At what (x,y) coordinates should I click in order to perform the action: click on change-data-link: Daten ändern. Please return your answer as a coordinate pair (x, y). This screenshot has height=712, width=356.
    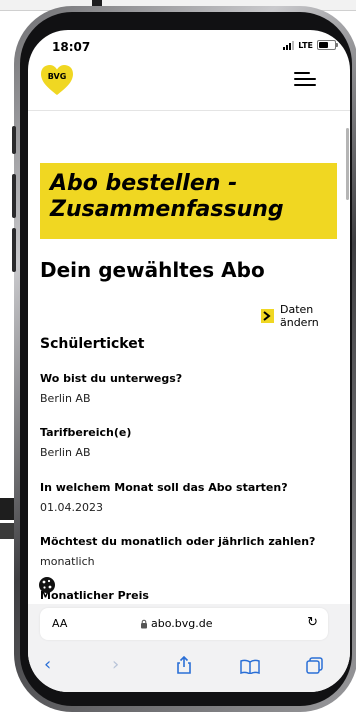
    Looking at the image, I should click on (305, 316).